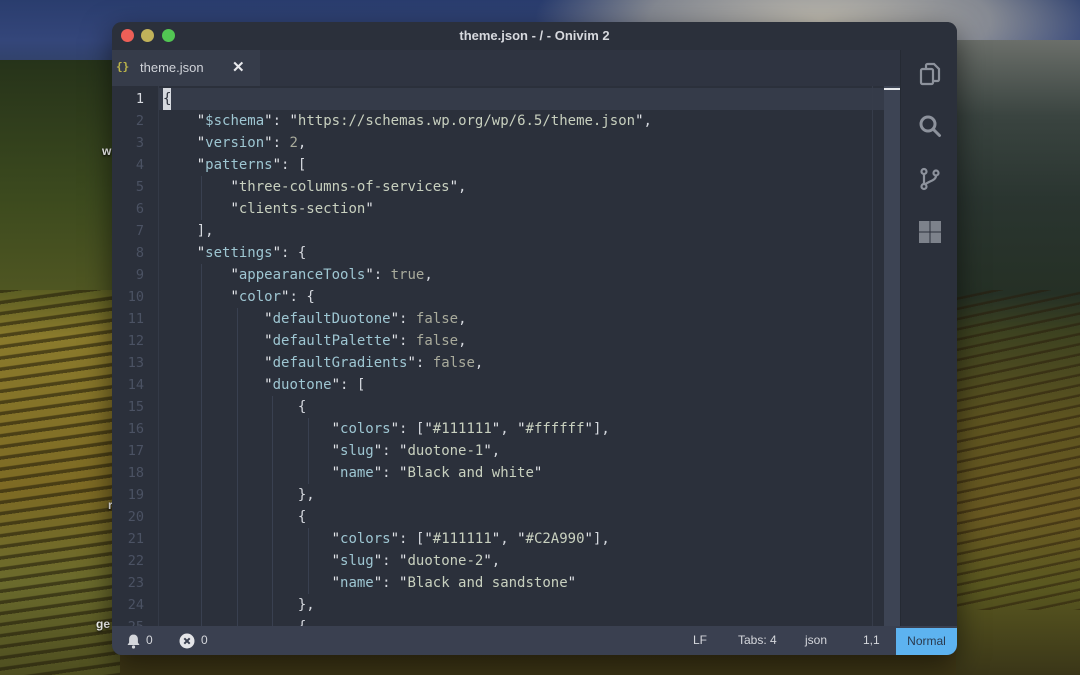  Describe the element at coordinates (135, 473) in the screenshot. I see `line-number: 18` at that location.